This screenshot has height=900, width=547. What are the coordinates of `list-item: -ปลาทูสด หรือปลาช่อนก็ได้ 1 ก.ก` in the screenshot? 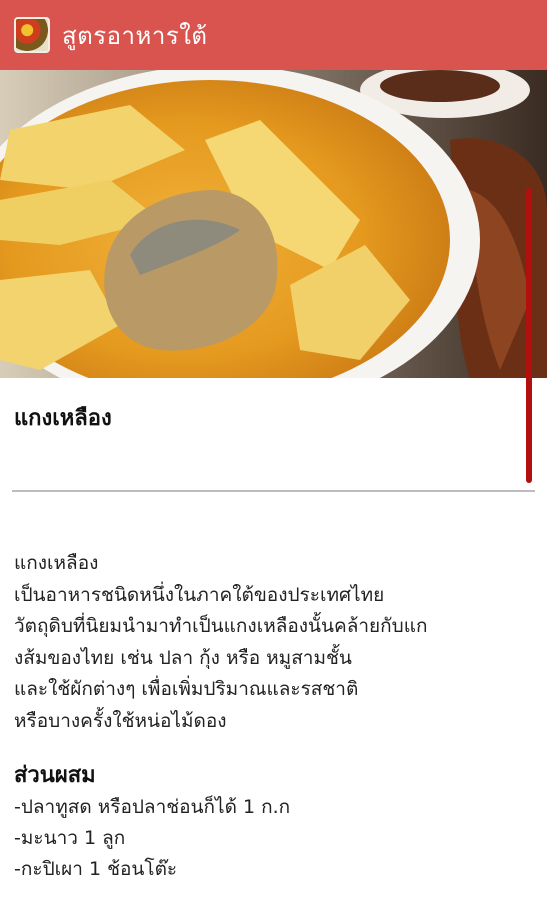 It's located at (152, 807).